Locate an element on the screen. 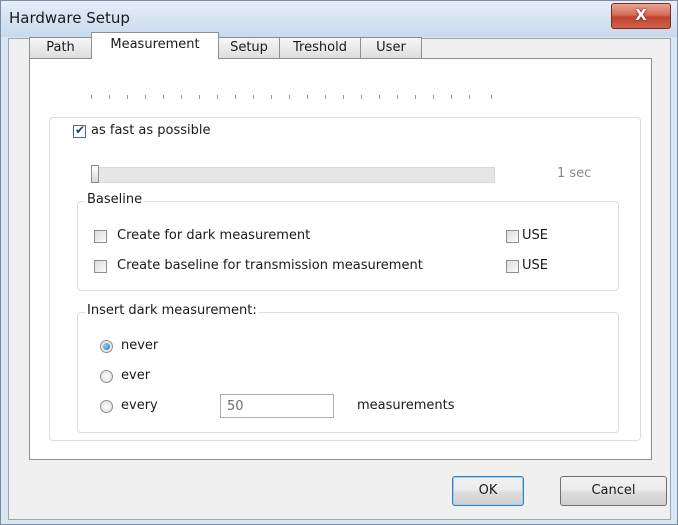  insert-dark-legend: Insert dark measurement: is located at coordinates (172, 310).